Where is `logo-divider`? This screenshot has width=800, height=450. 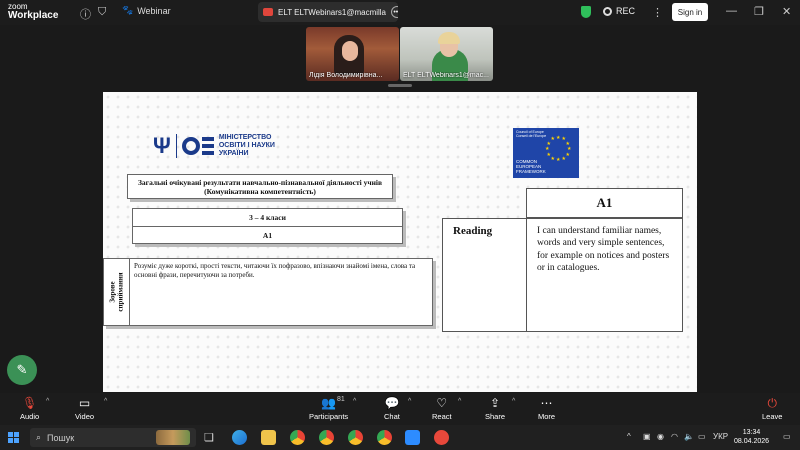
logo-divider is located at coordinates (176, 146).